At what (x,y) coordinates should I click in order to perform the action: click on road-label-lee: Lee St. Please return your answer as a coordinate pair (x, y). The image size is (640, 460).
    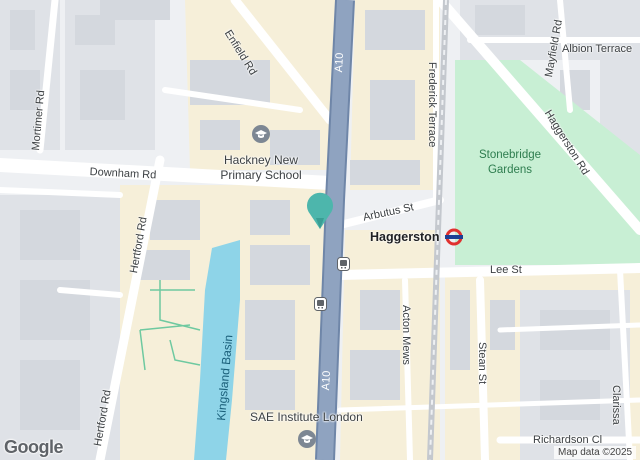
    Looking at the image, I should click on (506, 270).